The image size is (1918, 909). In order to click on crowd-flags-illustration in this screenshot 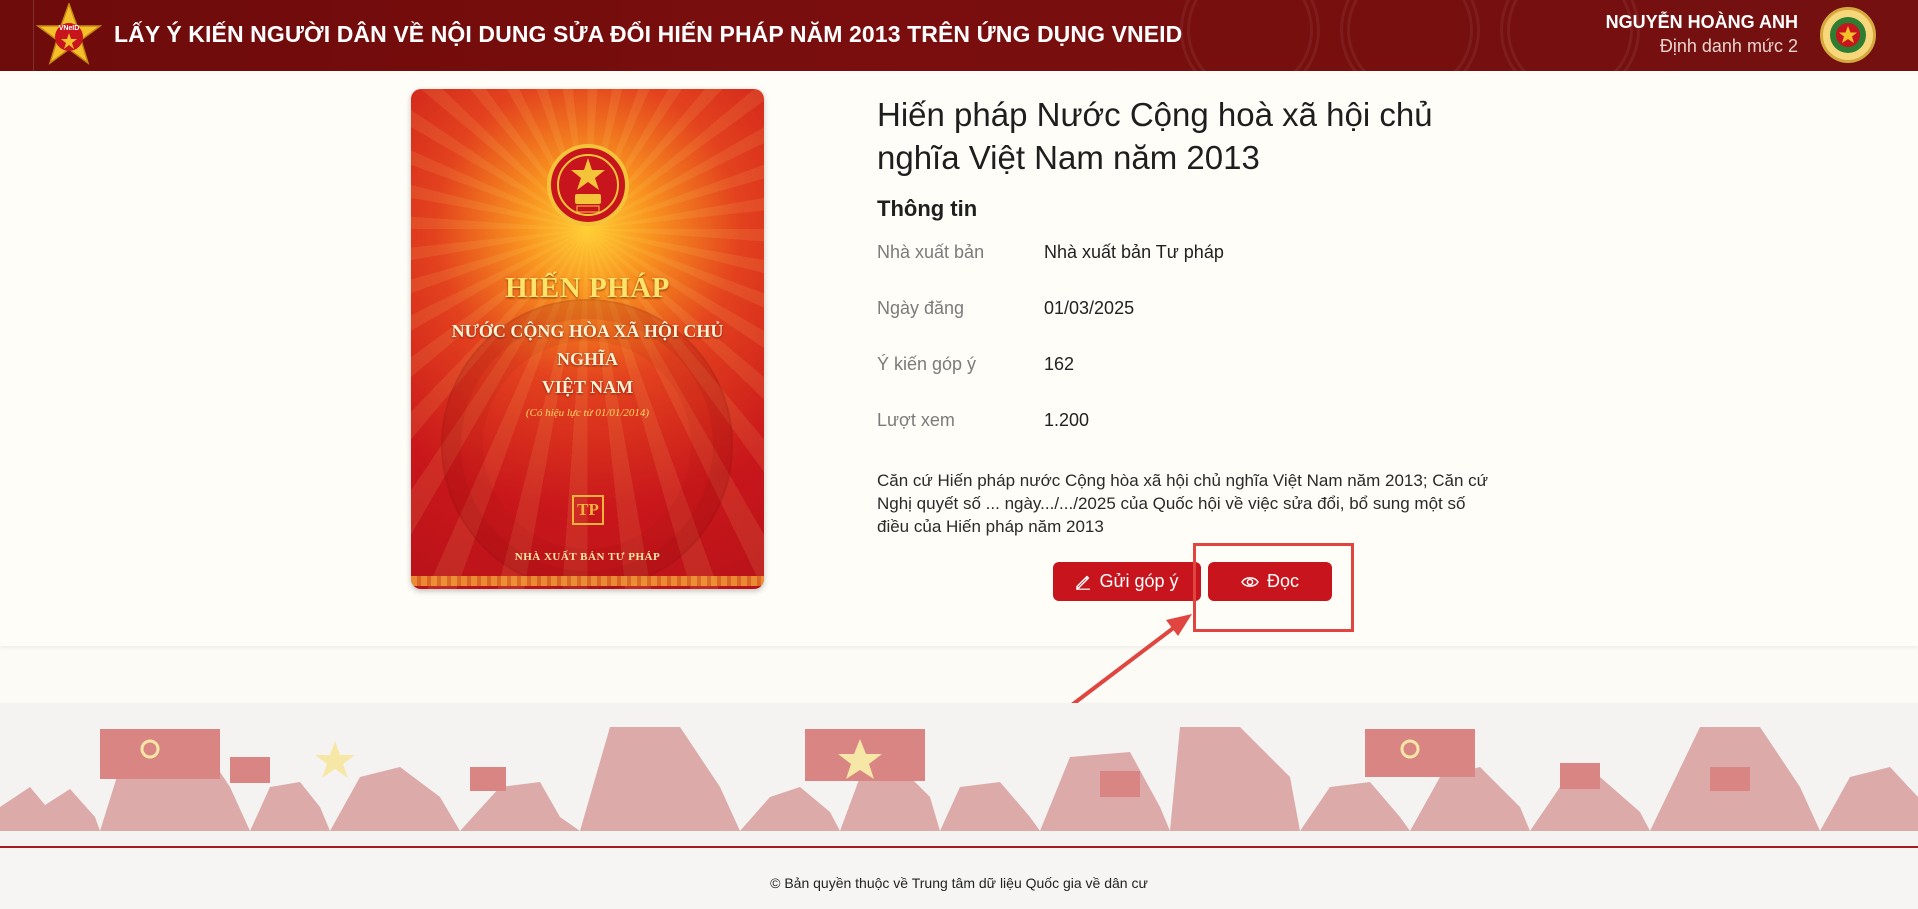, I will do `click(959, 779)`.